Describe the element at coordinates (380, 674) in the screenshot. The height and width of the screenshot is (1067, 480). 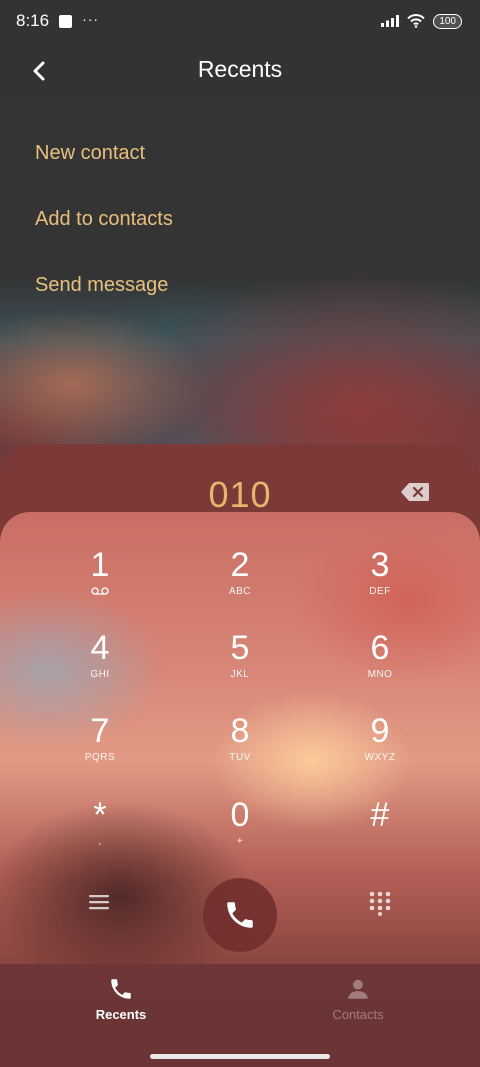
I see `key-letters: MNO` at that location.